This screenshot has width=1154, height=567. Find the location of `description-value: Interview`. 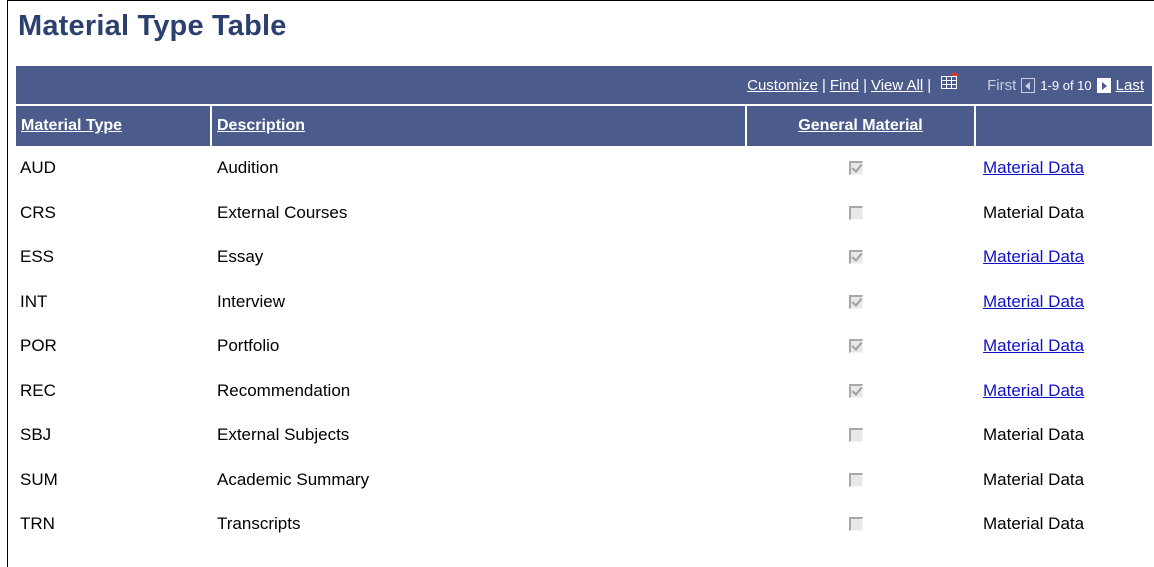

description-value: Interview is located at coordinates (251, 301).